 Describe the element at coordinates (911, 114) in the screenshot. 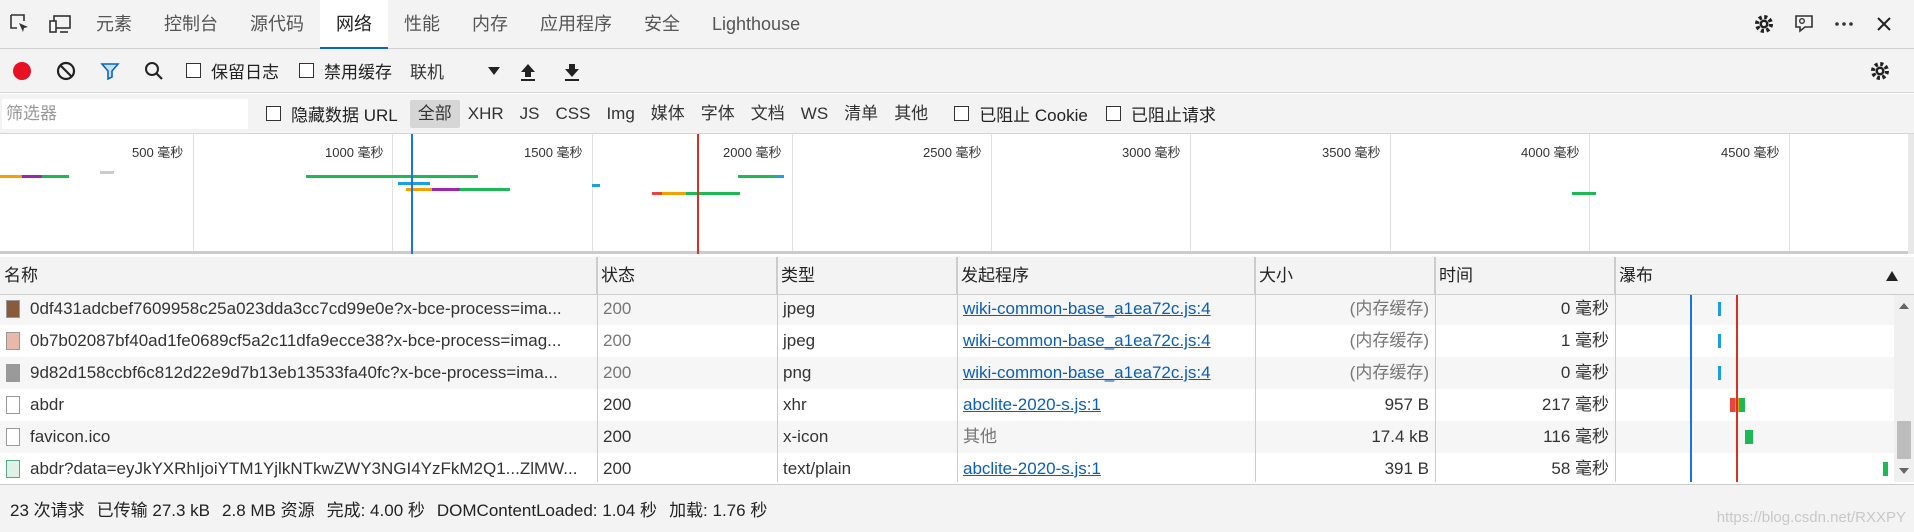

I see `filter-type-other: 其他` at that location.